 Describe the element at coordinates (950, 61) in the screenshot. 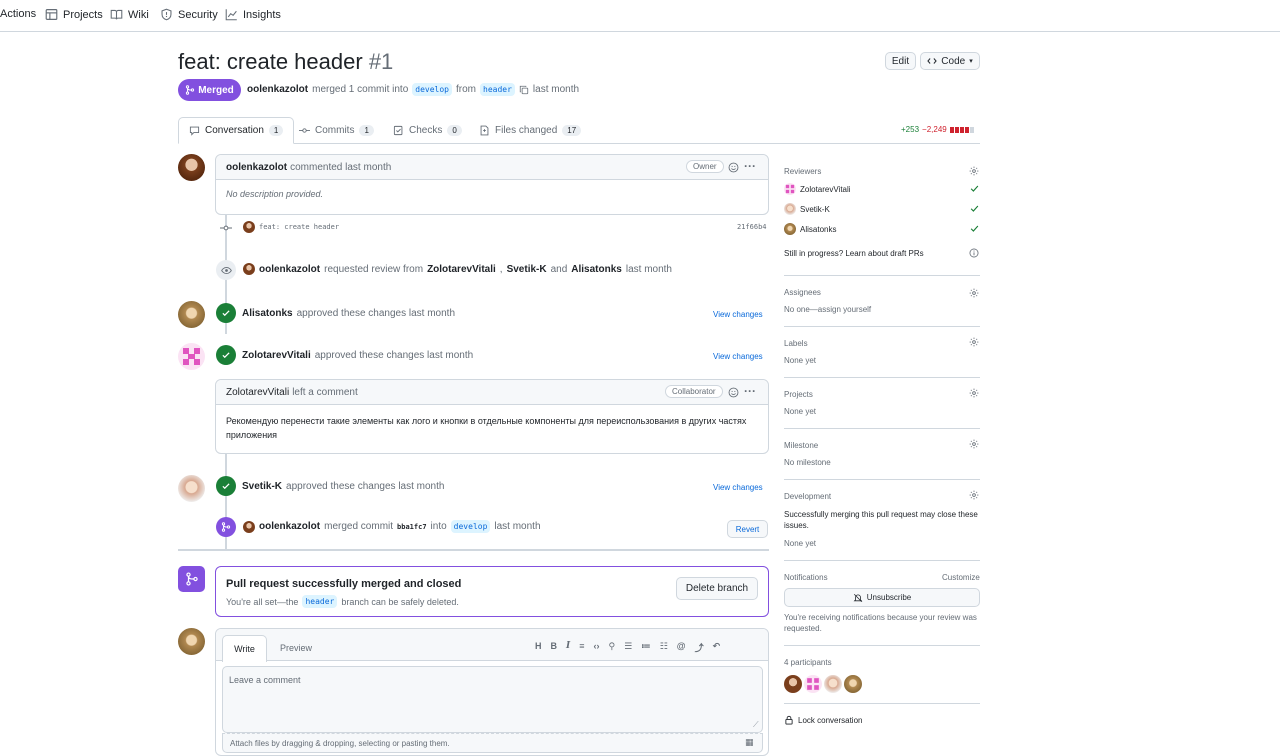

I see `code-button: Code ▾` at that location.